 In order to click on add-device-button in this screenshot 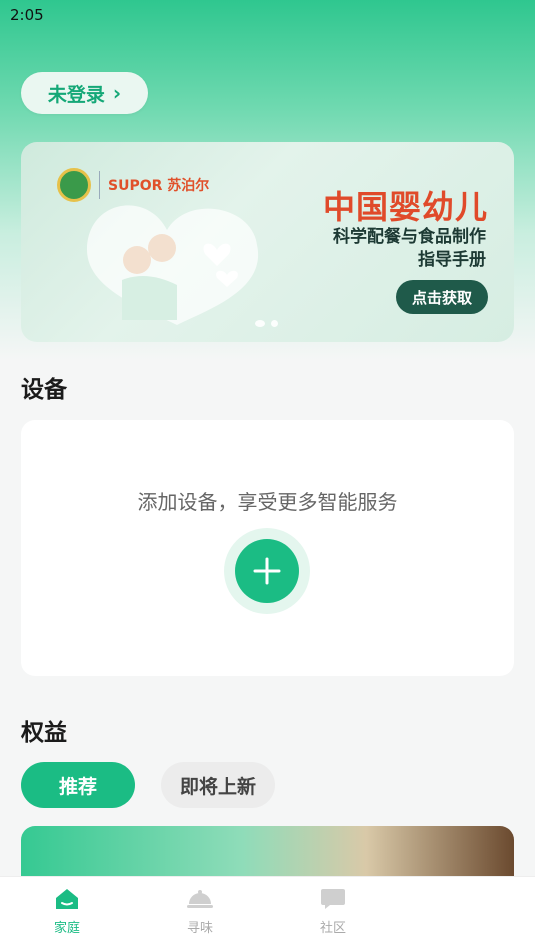, I will do `click(267, 571)`.